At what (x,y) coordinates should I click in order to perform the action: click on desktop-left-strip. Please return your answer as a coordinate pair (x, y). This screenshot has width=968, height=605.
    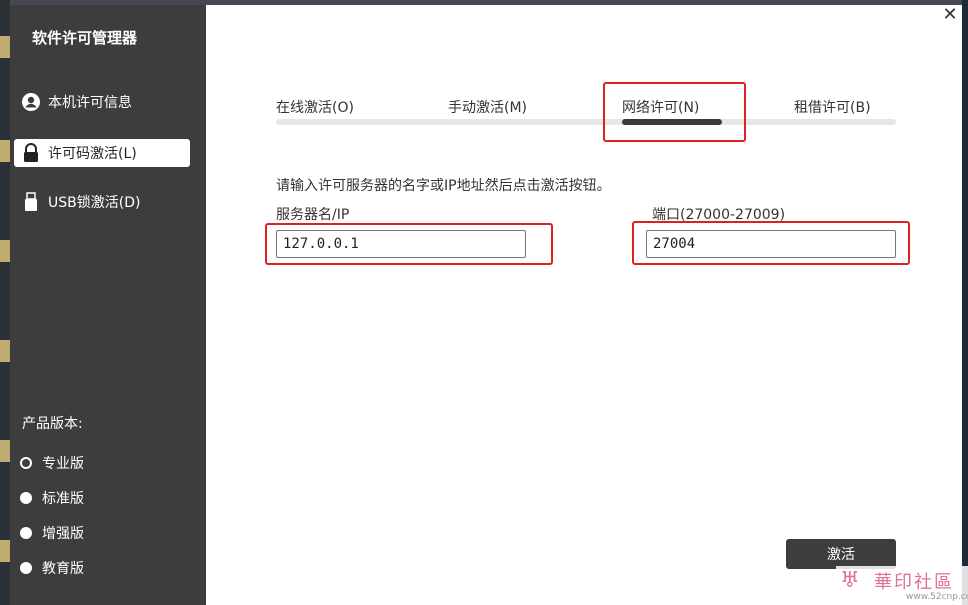
    Looking at the image, I should click on (5, 302).